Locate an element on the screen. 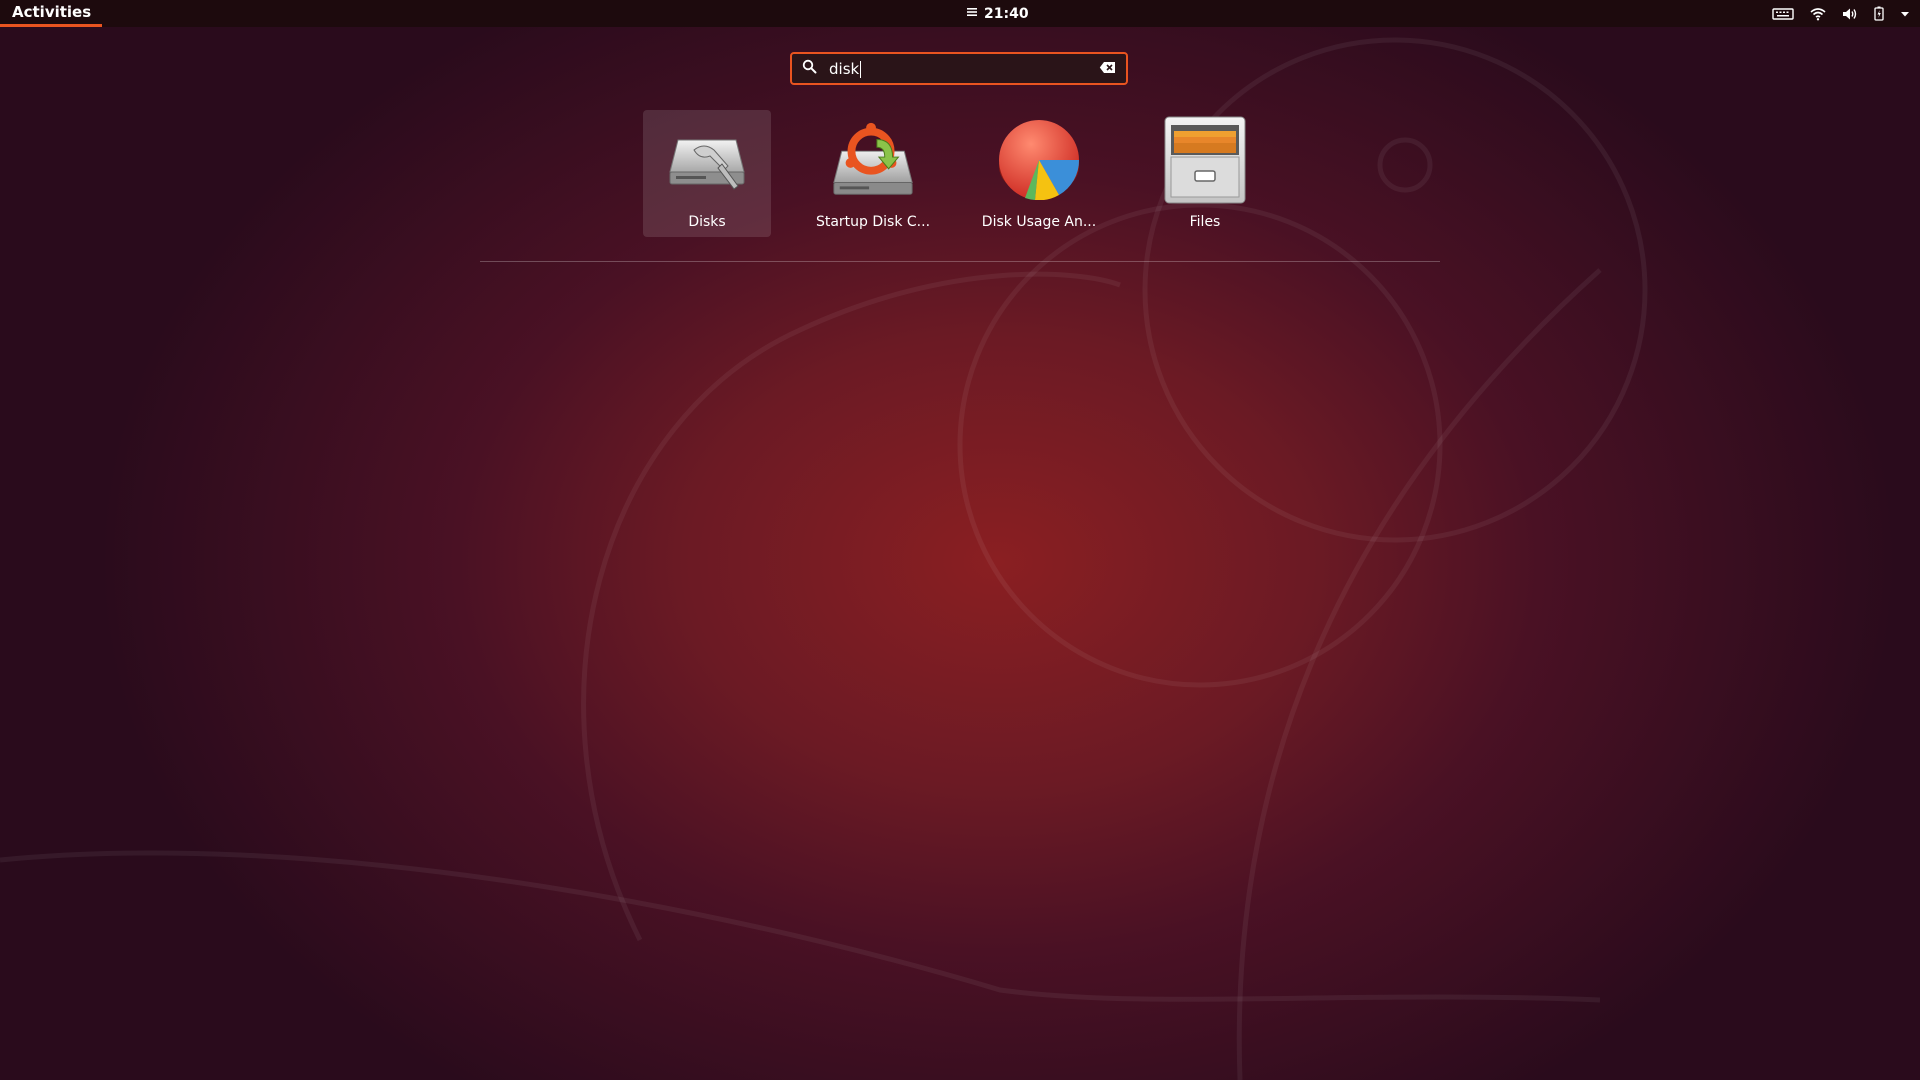  disk-usage-analyzer-icon is located at coordinates (1039, 160).